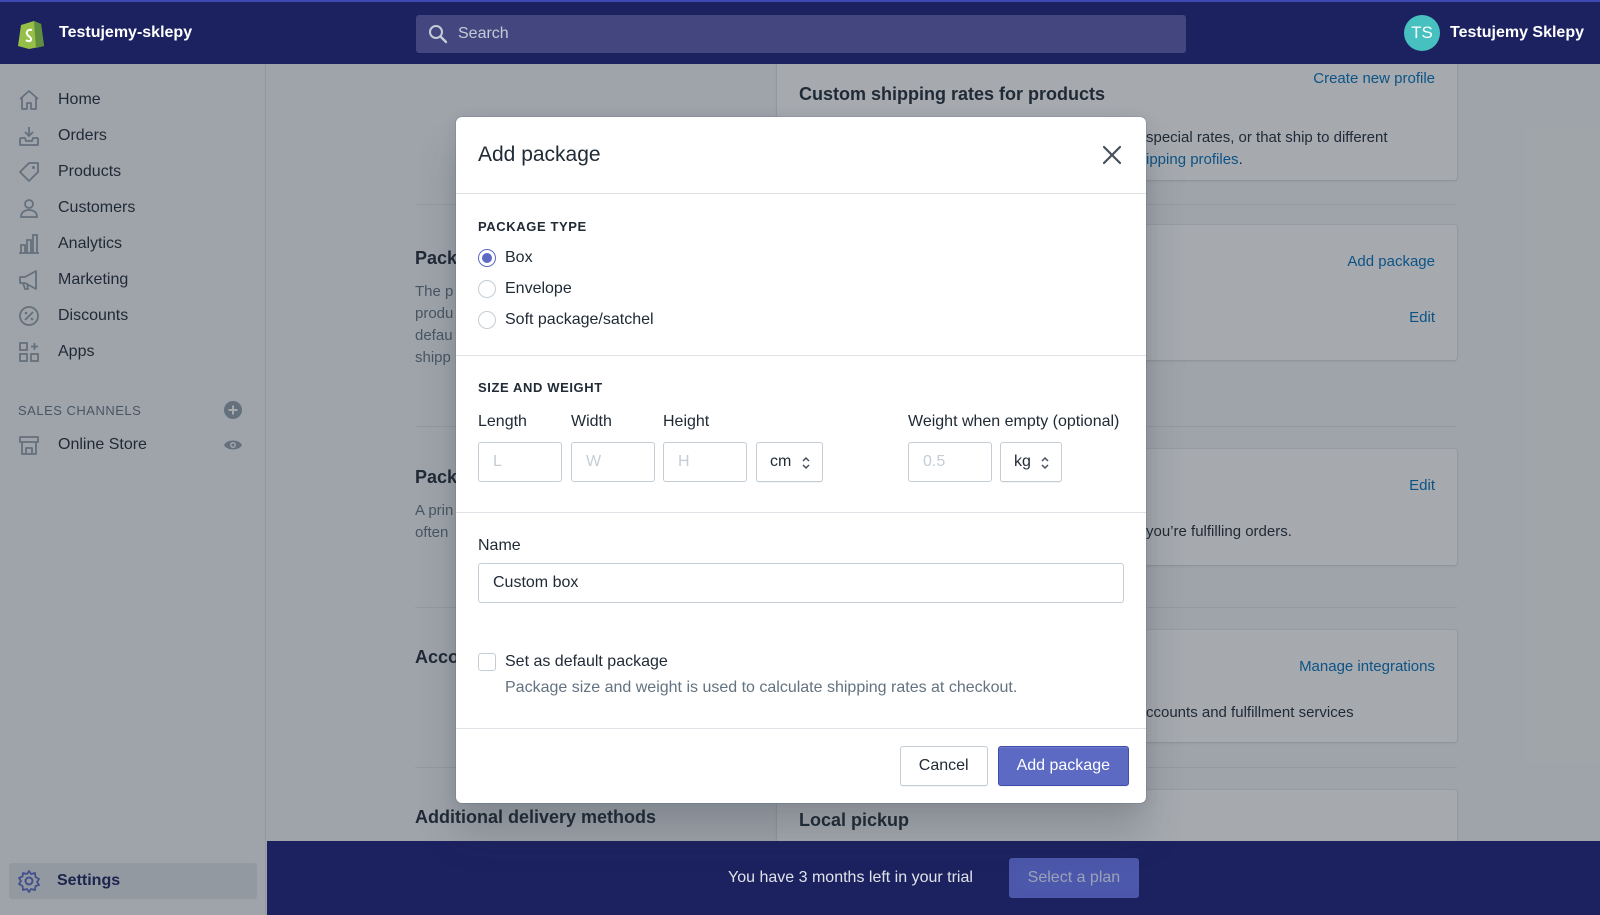 Image resolution: width=1600 pixels, height=915 pixels. I want to click on search-input, so click(808, 34).